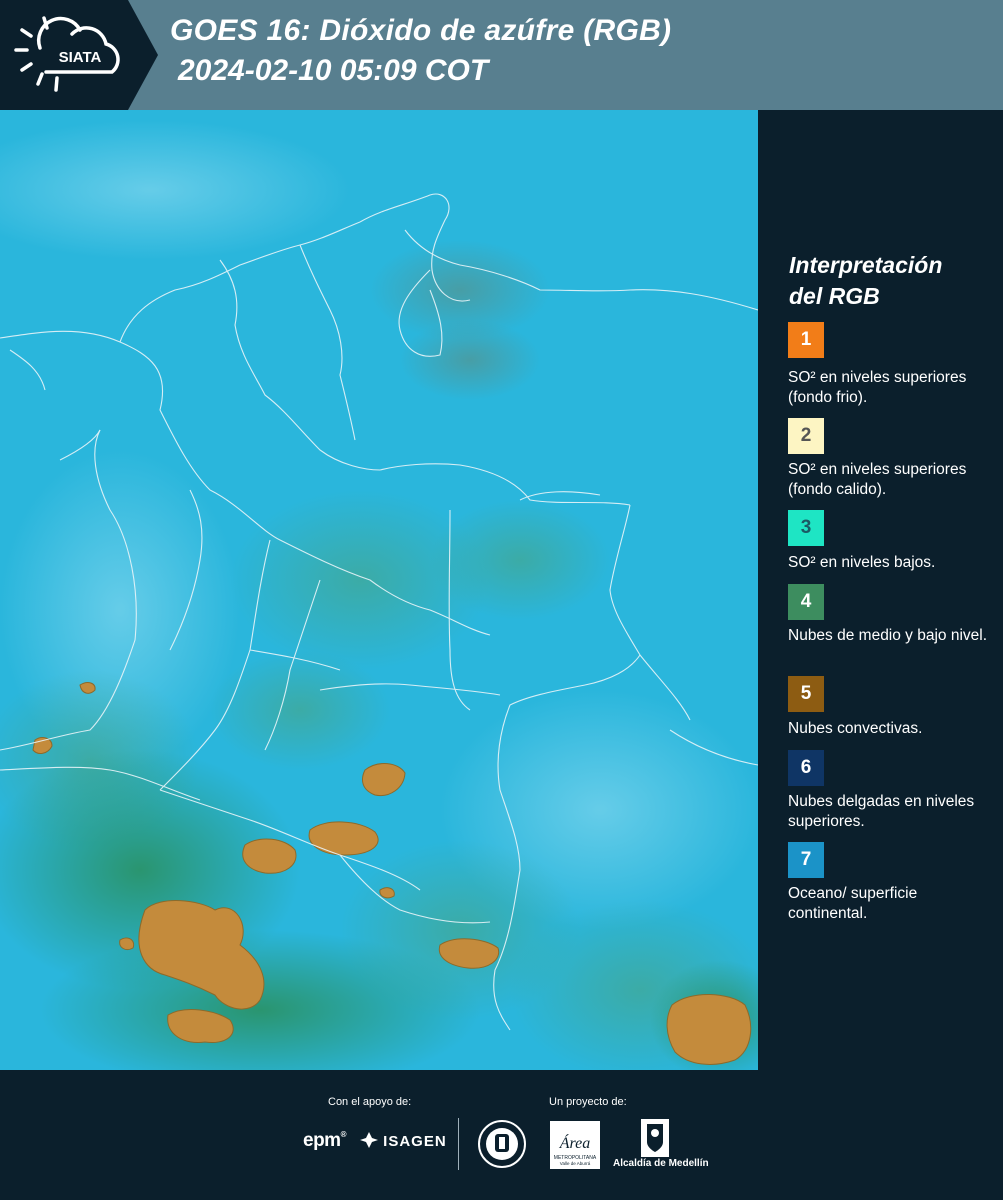 The image size is (1003, 1200). Describe the element at coordinates (866, 265) in the screenshot. I see `legend-title-line1: Interpretación` at that location.